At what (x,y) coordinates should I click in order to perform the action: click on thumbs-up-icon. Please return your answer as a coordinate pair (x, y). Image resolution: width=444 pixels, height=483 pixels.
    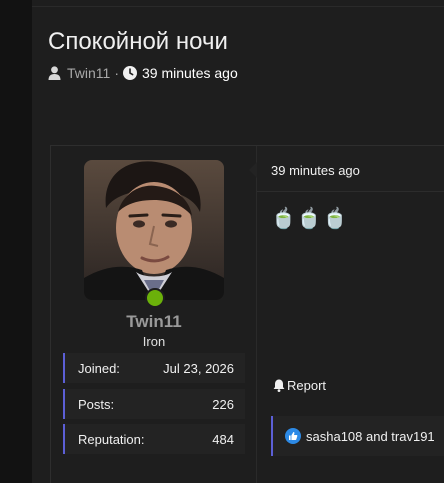
    Looking at the image, I should click on (293, 436).